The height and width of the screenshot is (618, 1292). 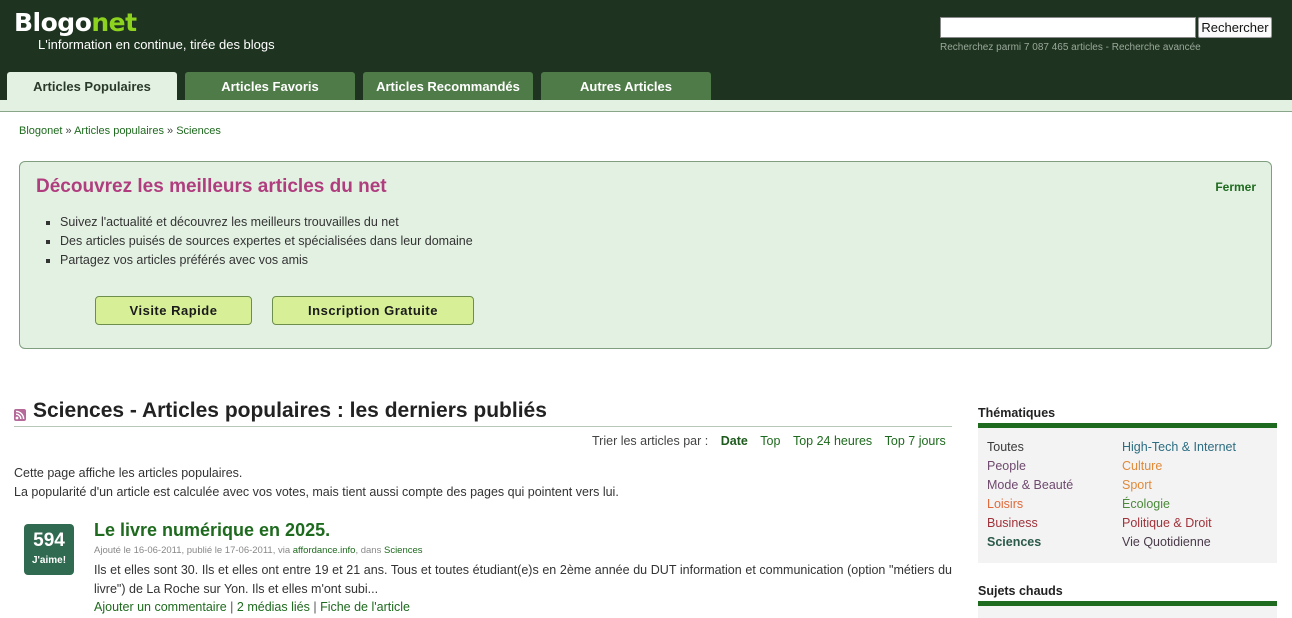 I want to click on site-logo: Blogonet, so click(x=75, y=22).